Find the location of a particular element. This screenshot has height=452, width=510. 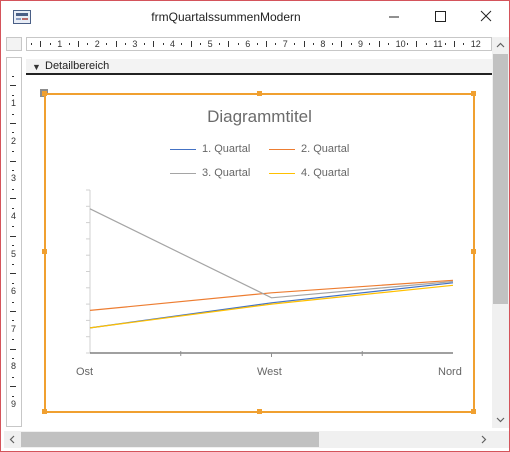

category-label: West is located at coordinates (269, 372).